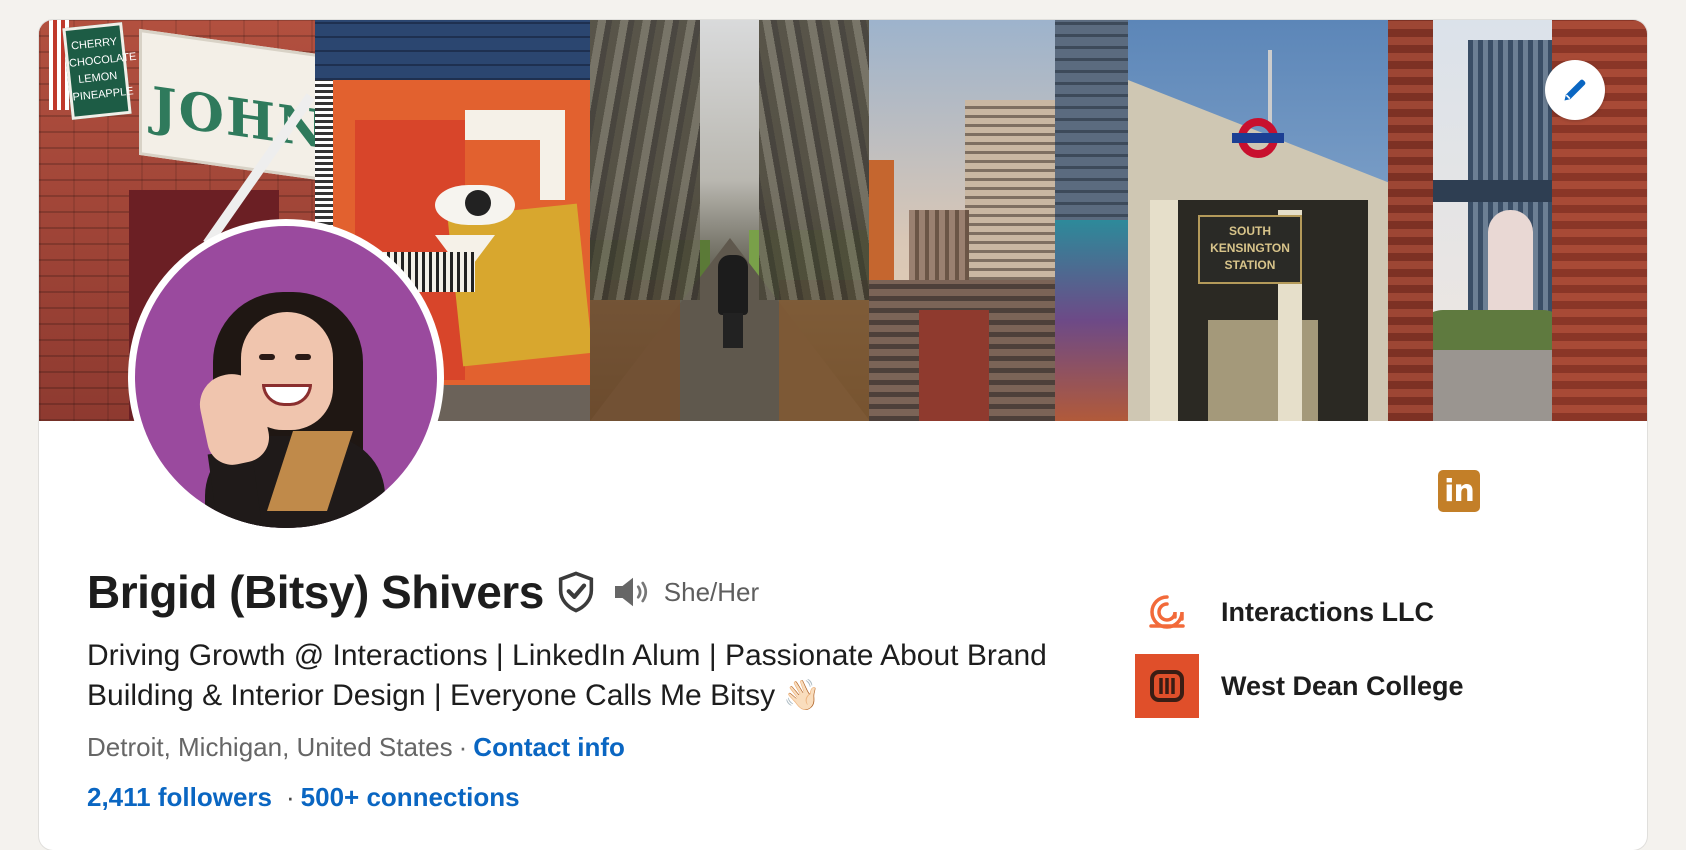 The width and height of the screenshot is (1686, 850). I want to click on linkedin-badge: in, so click(1459, 491).